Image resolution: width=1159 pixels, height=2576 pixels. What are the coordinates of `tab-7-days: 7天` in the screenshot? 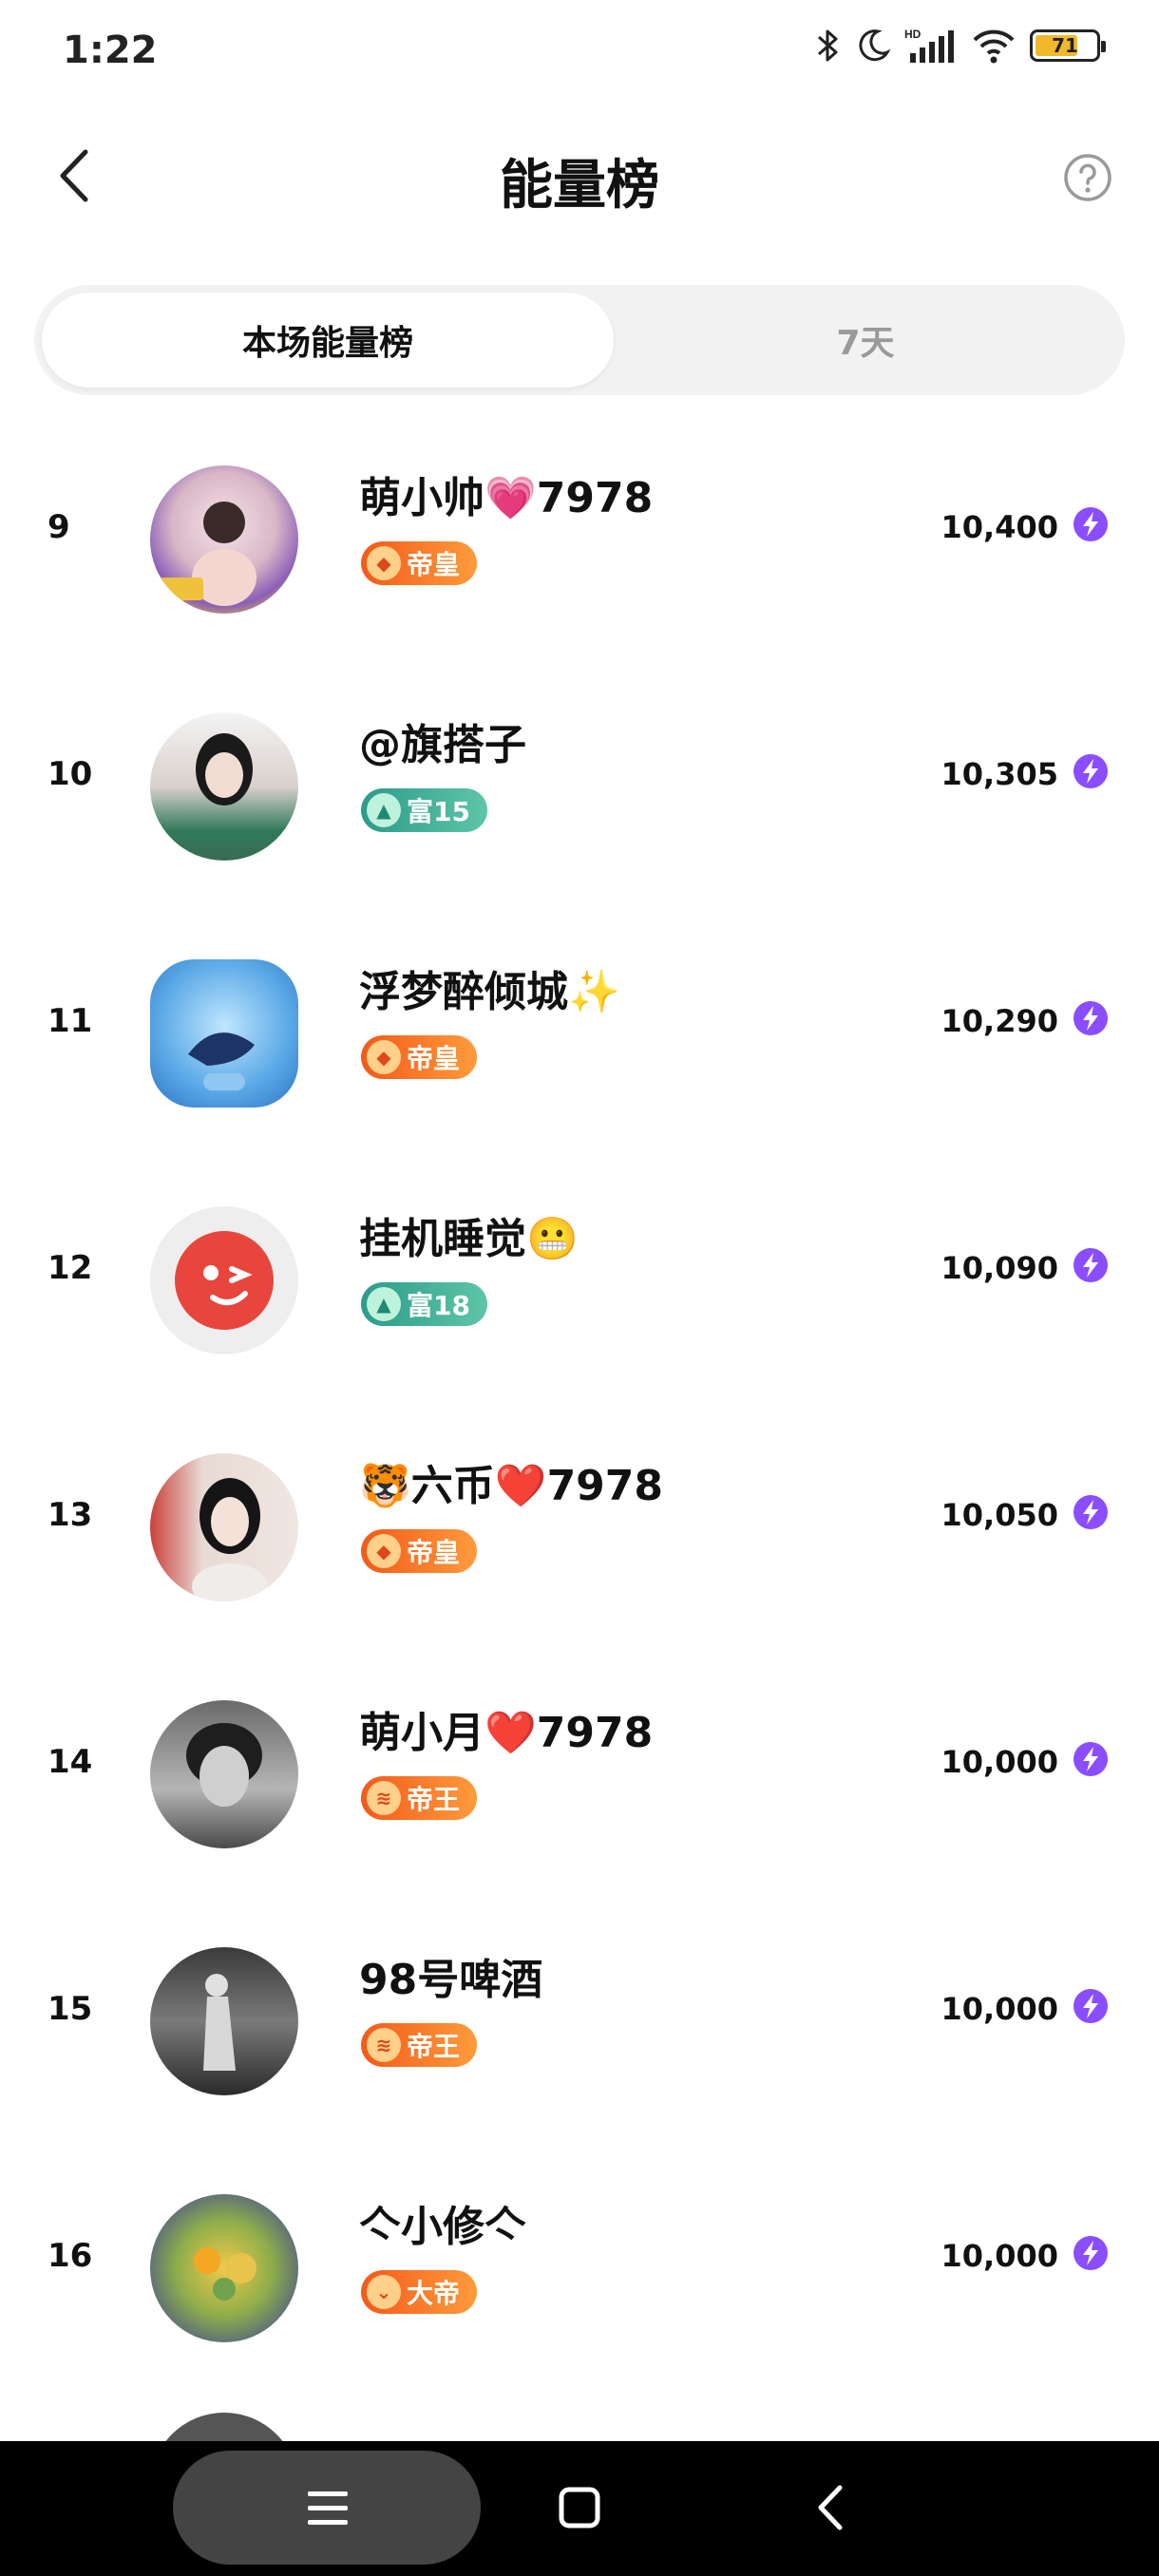 It's located at (865, 340).